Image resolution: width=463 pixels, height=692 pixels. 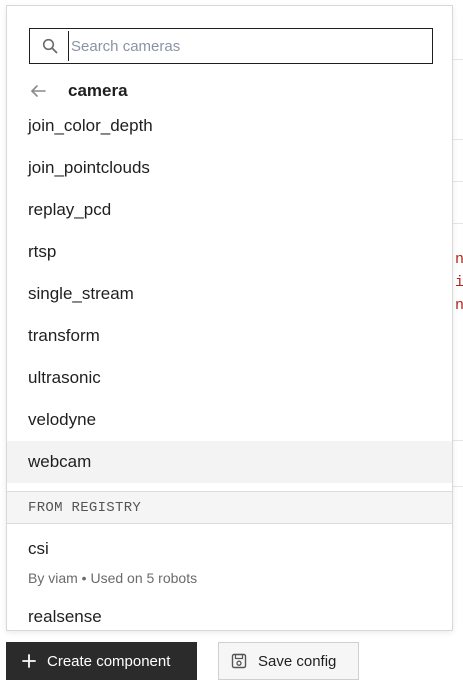 What do you see at coordinates (98, 90) in the screenshot?
I see `category-title: camera` at bounding box center [98, 90].